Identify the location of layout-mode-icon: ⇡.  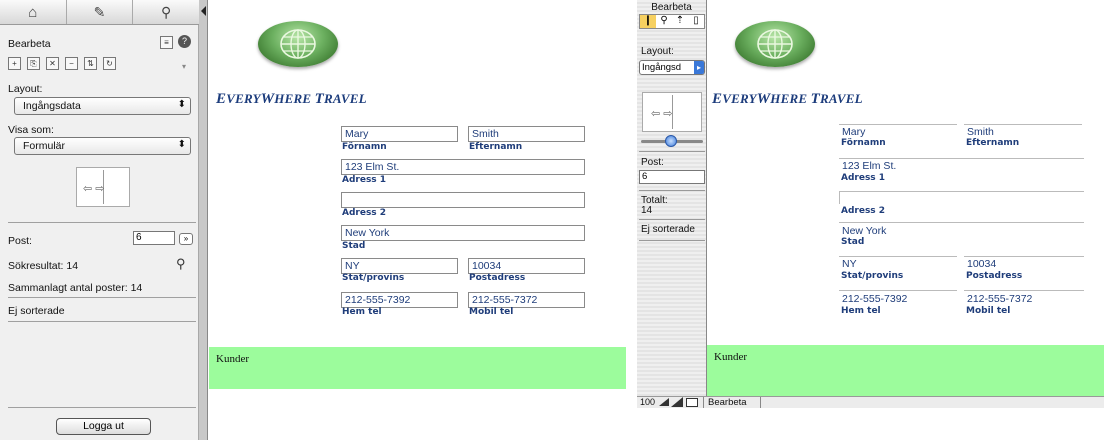
(680, 21).